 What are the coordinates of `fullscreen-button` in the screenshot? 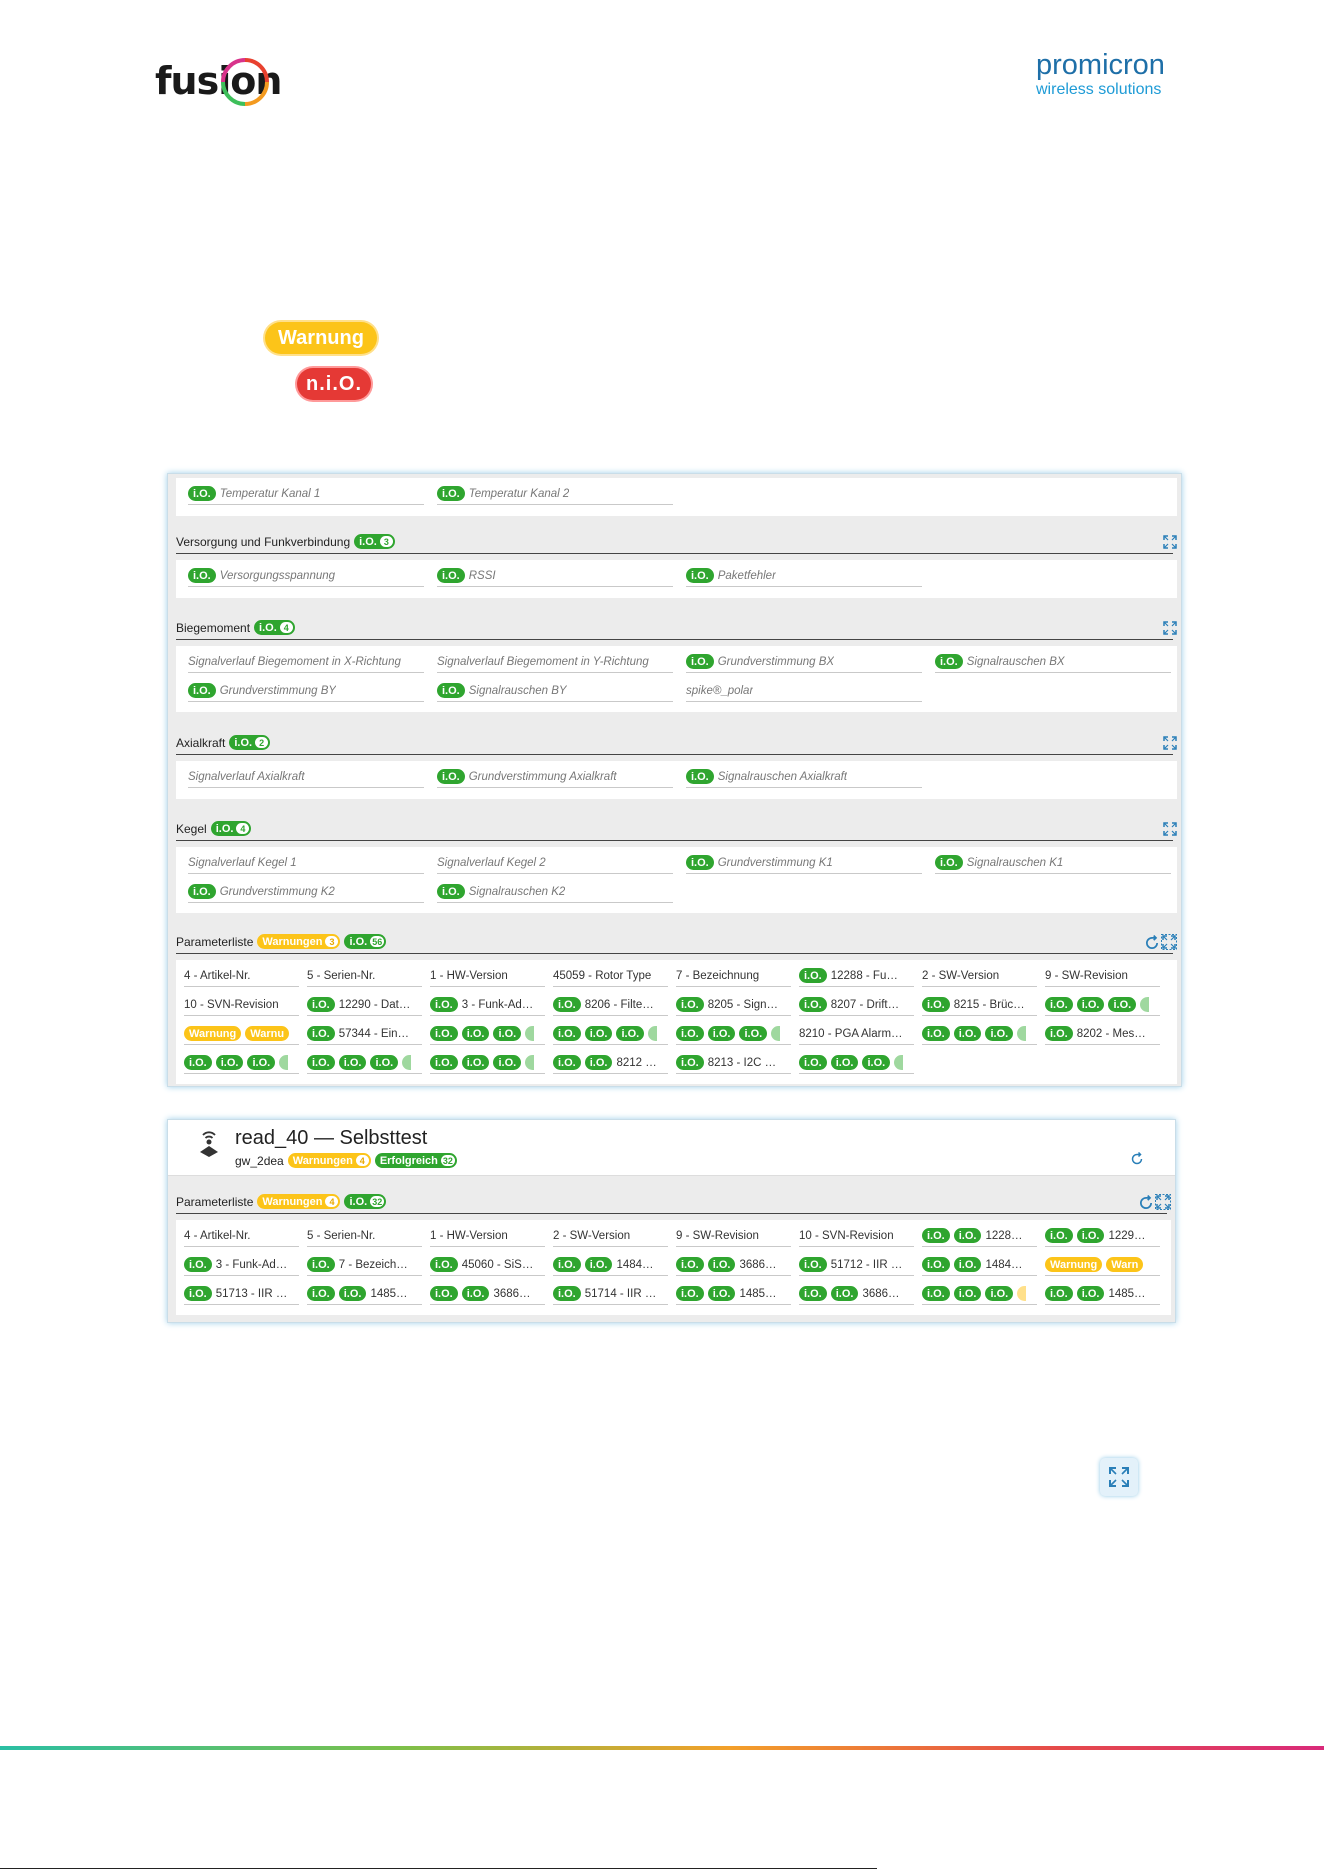 It's located at (1119, 1477).